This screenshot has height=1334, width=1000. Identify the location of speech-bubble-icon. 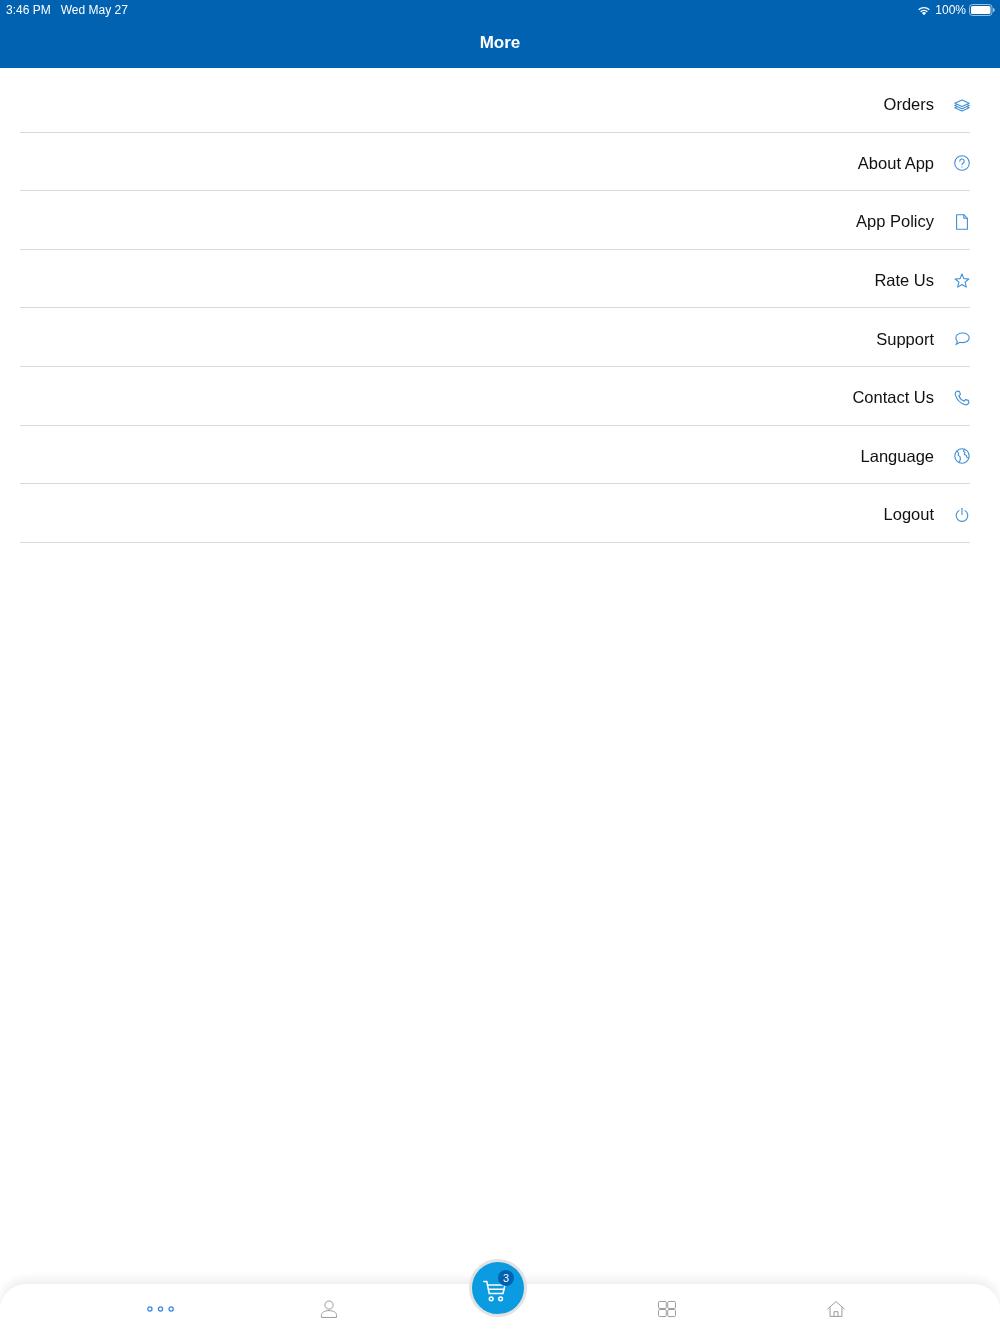
(962, 339).